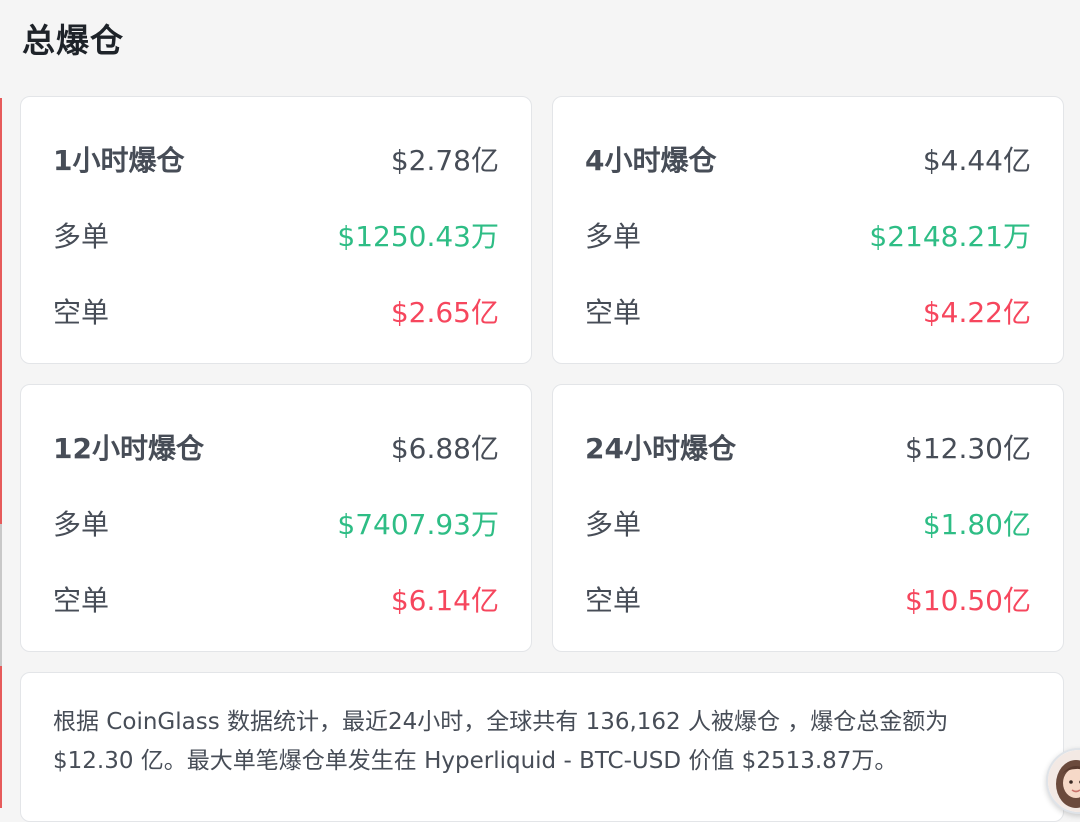 The width and height of the screenshot is (1080, 822). Describe the element at coordinates (1, 453) in the screenshot. I see `left-edge-indicator` at that location.